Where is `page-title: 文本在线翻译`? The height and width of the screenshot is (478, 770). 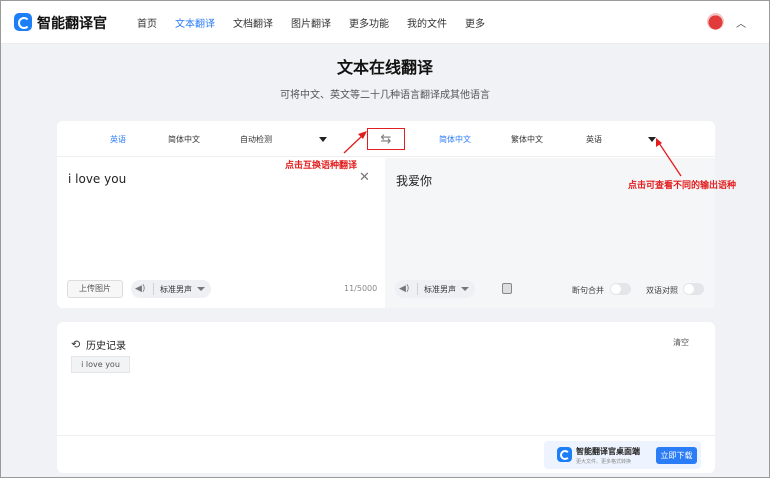
page-title: 文本在线翻译 is located at coordinates (384, 67).